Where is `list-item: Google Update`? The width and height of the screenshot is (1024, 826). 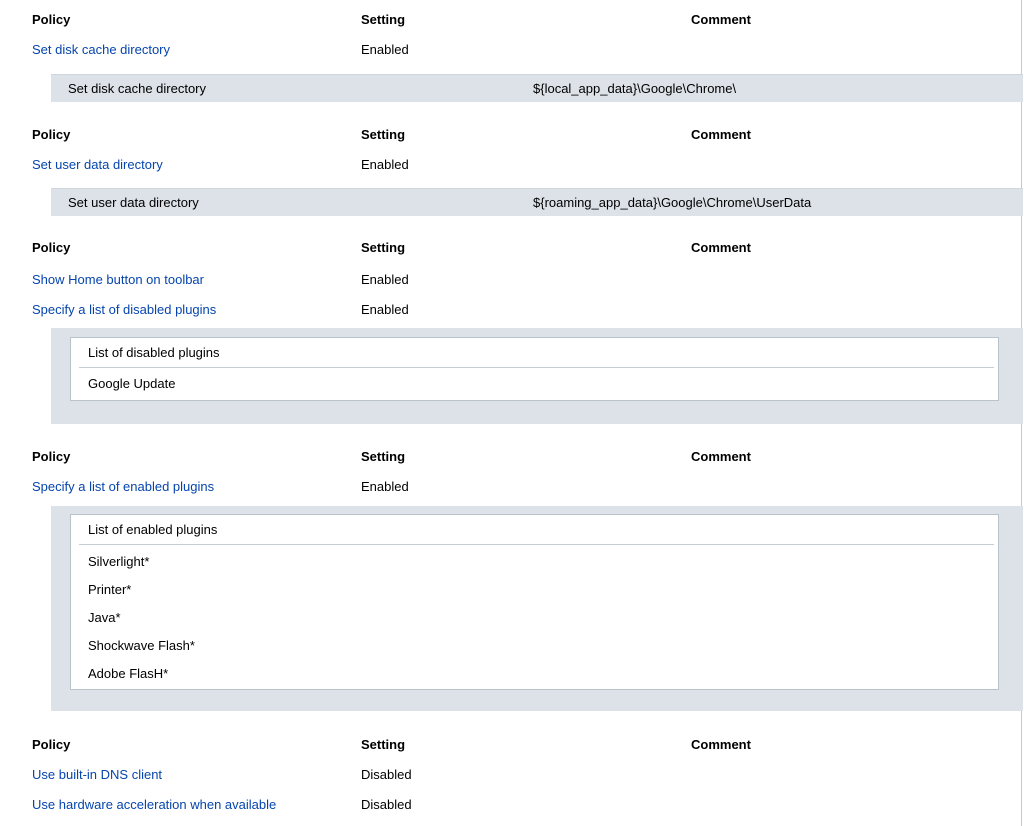 list-item: Google Update is located at coordinates (132, 383).